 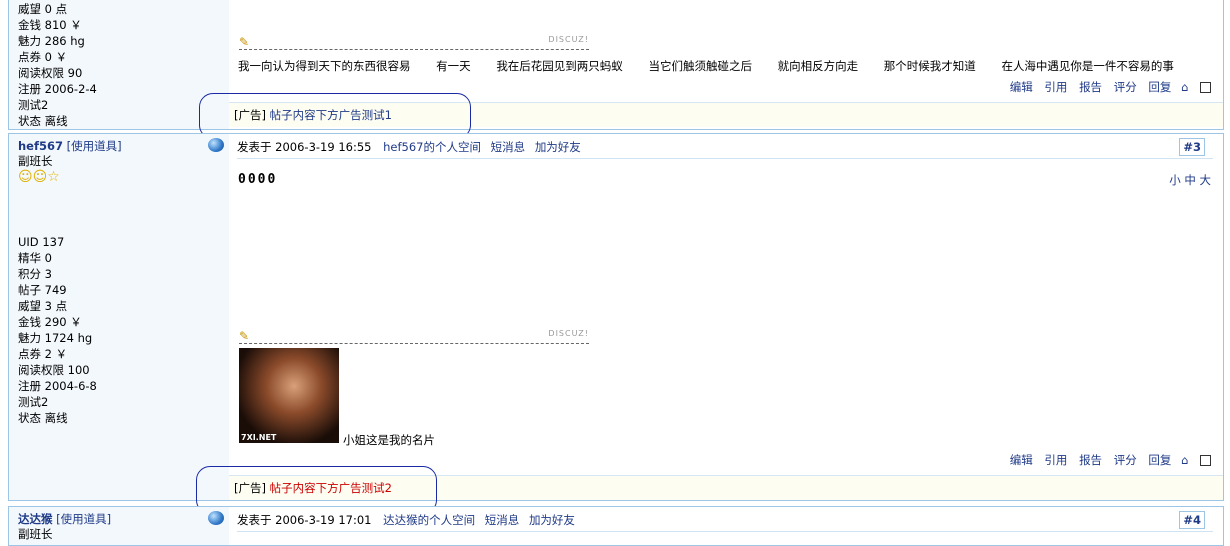 What do you see at coordinates (53, 177) in the screenshot?
I see `star-icon: ☆` at bounding box center [53, 177].